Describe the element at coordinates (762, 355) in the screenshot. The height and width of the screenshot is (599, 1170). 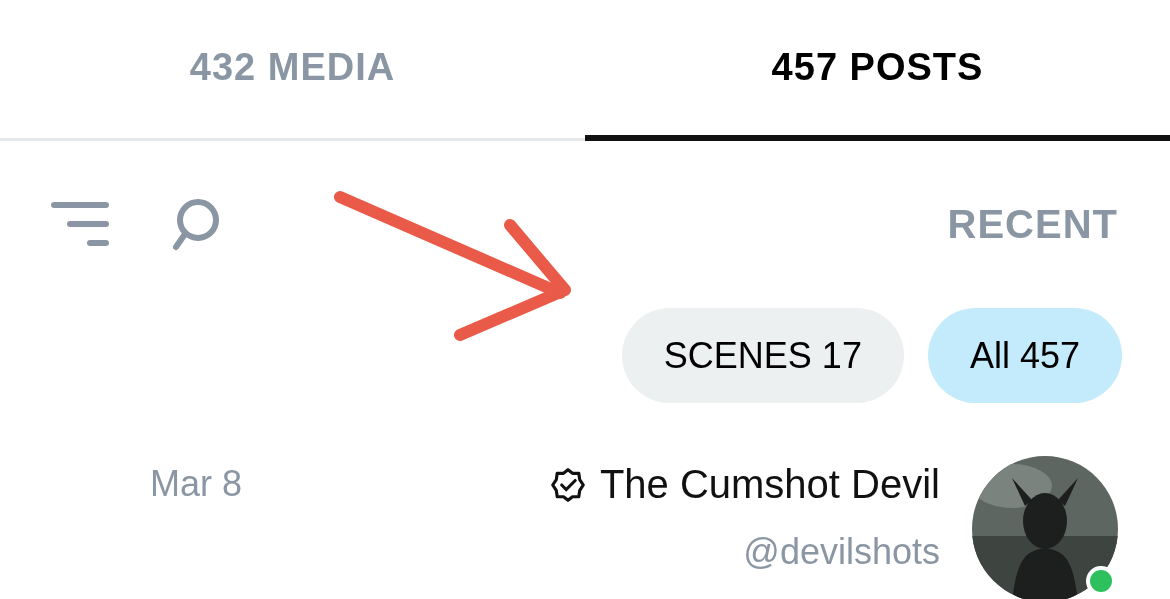
I see `filter-chip: SCENES 17` at that location.